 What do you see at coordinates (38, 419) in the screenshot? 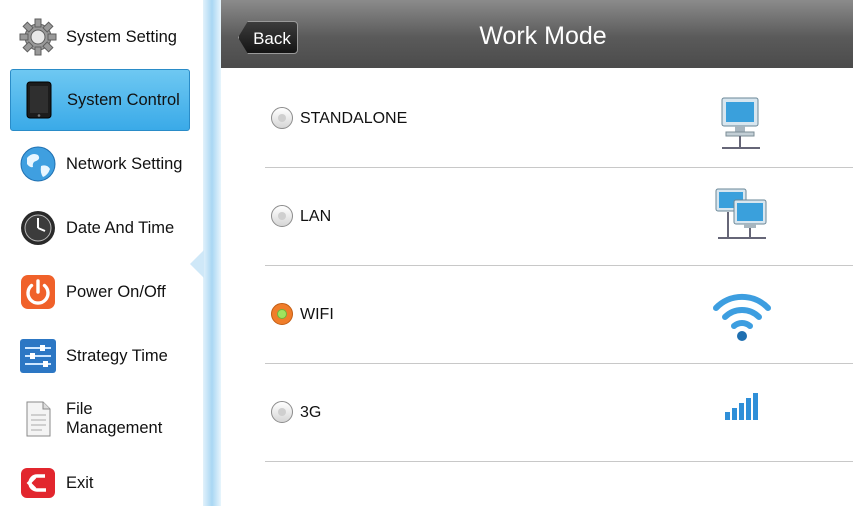
I see `document-icon` at bounding box center [38, 419].